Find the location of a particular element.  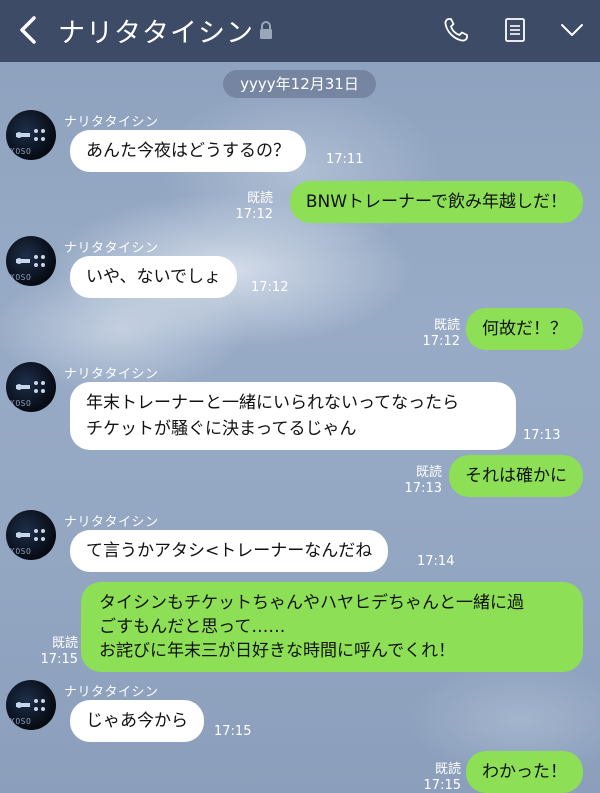

message-bubble: BNWトレーナーで飲み年越しだ！ is located at coordinates (436, 202).